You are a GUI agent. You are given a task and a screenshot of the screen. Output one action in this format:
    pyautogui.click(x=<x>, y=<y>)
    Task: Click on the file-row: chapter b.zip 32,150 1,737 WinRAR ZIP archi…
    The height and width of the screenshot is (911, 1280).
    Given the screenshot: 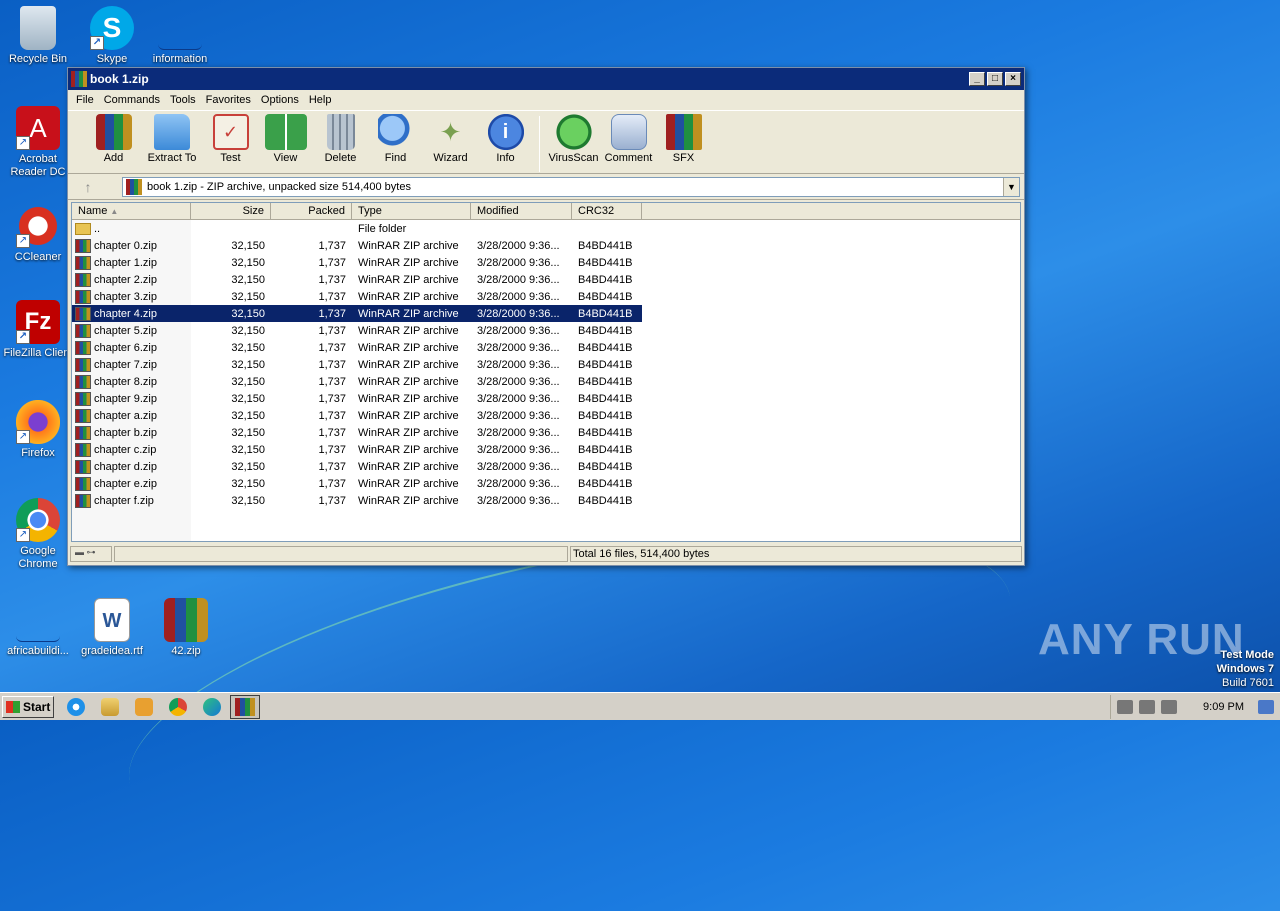 What is the action you would take?
    pyautogui.click(x=546, y=432)
    